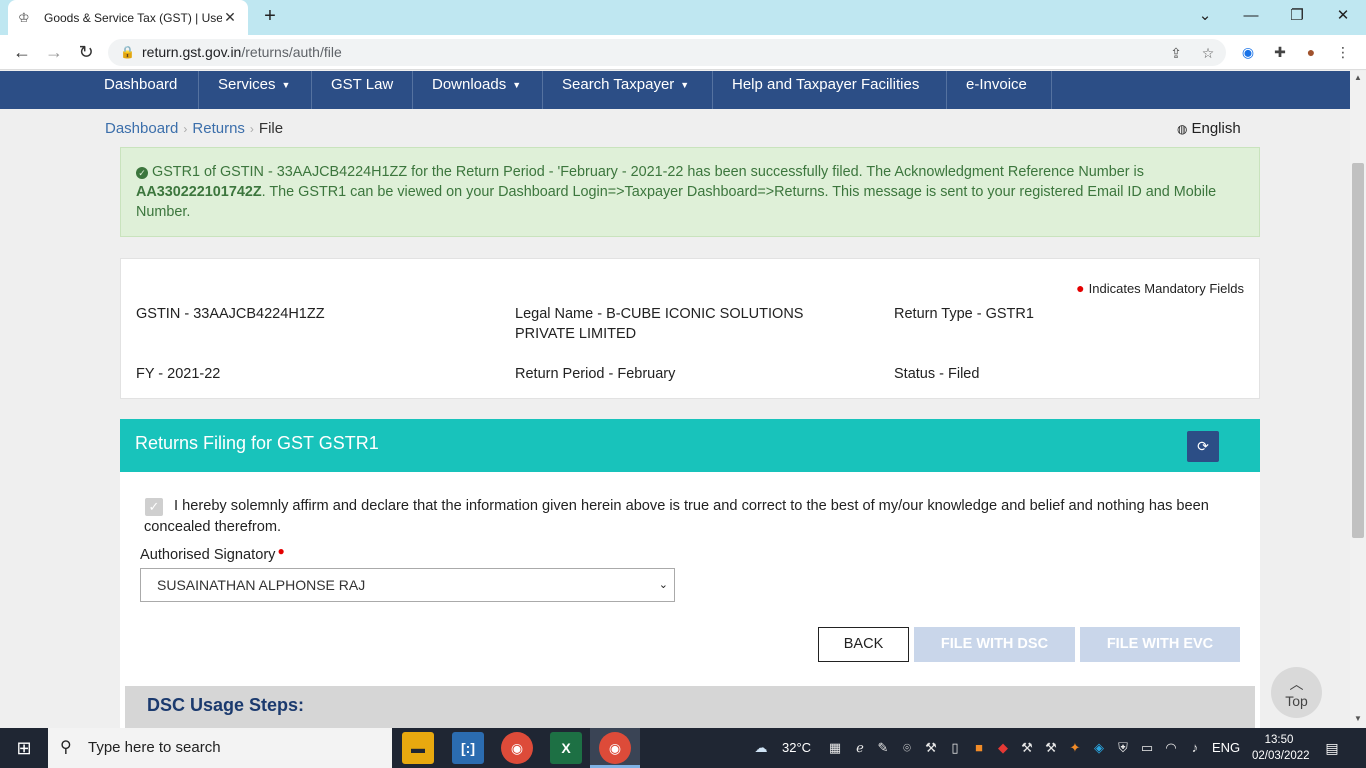 The height and width of the screenshot is (768, 1366). What do you see at coordinates (257, 443) in the screenshot?
I see `filing-title: Returns Filing for GST GSTR1` at bounding box center [257, 443].